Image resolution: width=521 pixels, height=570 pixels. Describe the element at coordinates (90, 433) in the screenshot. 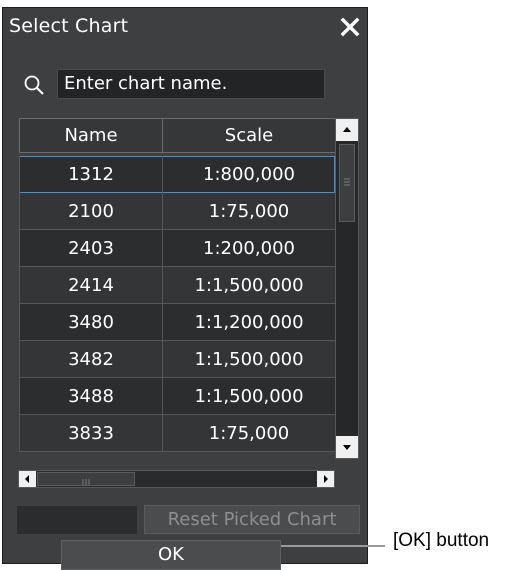

I see `chart-name-cell: 3833` at that location.